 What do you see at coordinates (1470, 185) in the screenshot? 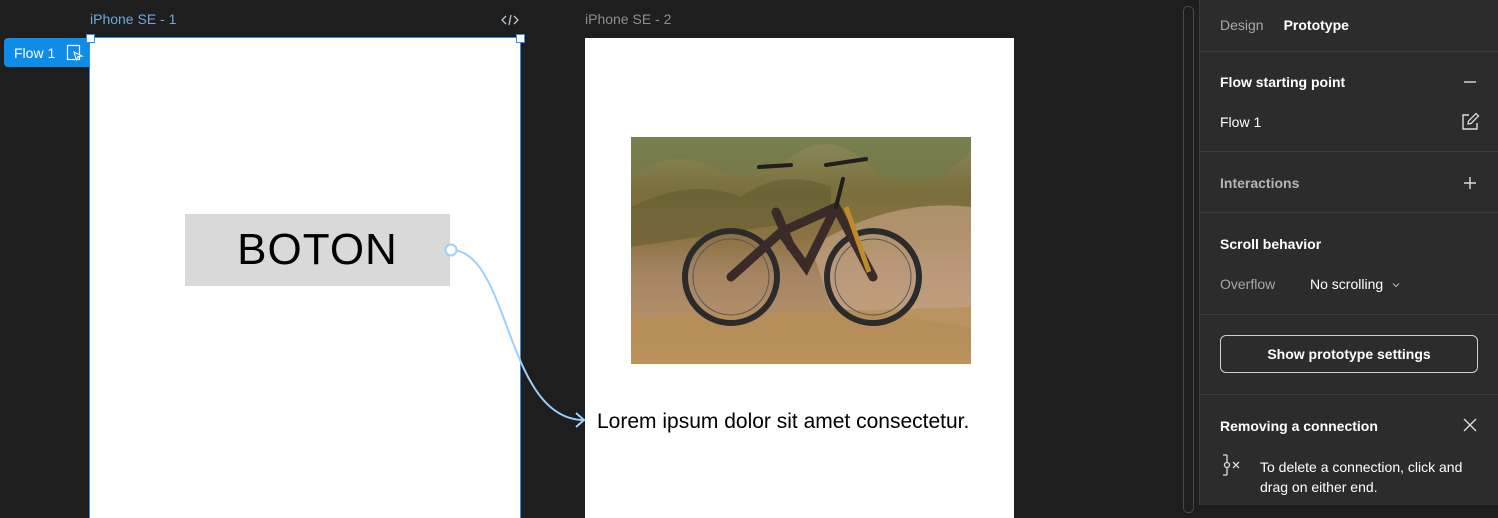
I see `plus-icon` at bounding box center [1470, 185].